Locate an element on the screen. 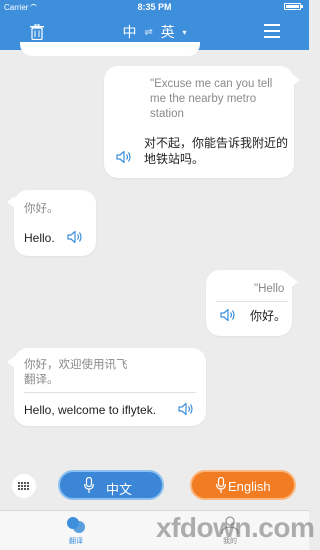  previous-message-fragment is located at coordinates (154, 51).